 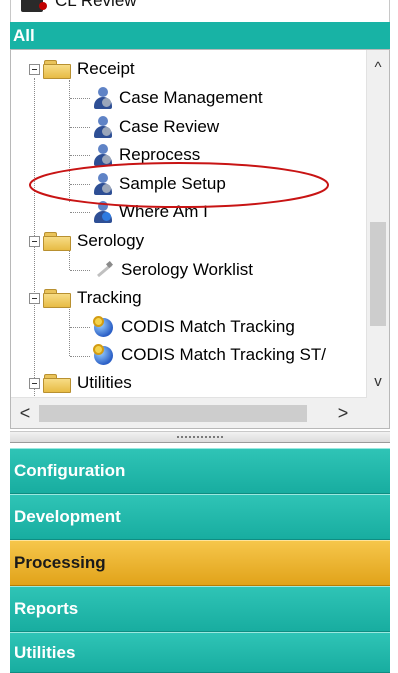 I want to click on pane-splitter, so click(x=200, y=437).